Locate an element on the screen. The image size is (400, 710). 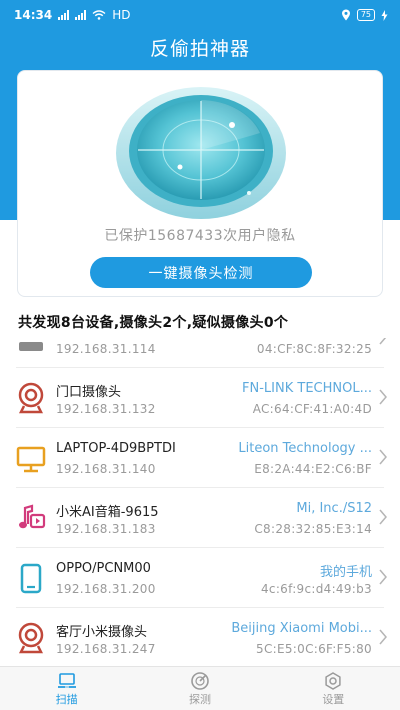
device-name: OPPO/PCNM00 is located at coordinates (103, 568).